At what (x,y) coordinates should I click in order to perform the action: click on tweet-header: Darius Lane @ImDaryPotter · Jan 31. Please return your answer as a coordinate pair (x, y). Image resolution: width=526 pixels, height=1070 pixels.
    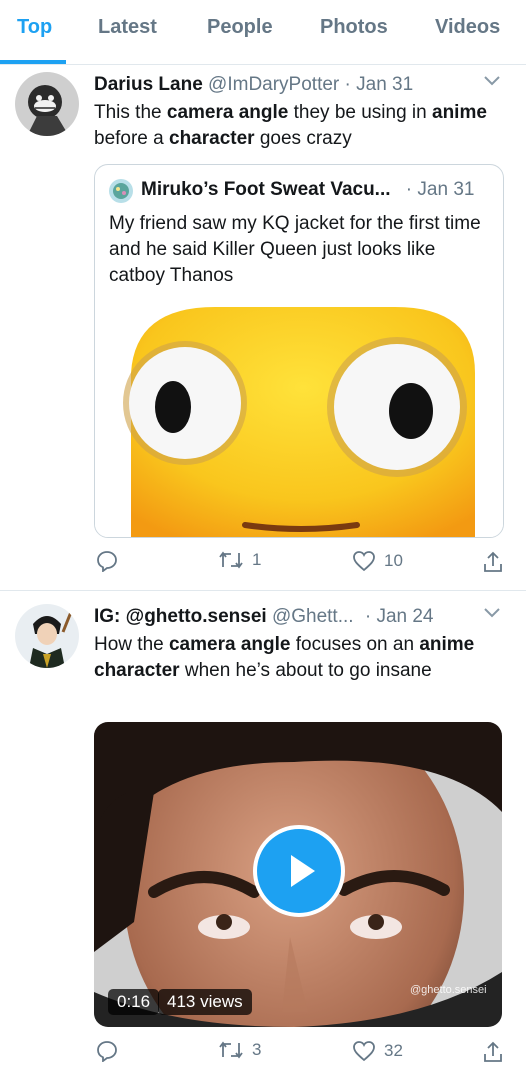
    Looking at the image, I should click on (253, 85).